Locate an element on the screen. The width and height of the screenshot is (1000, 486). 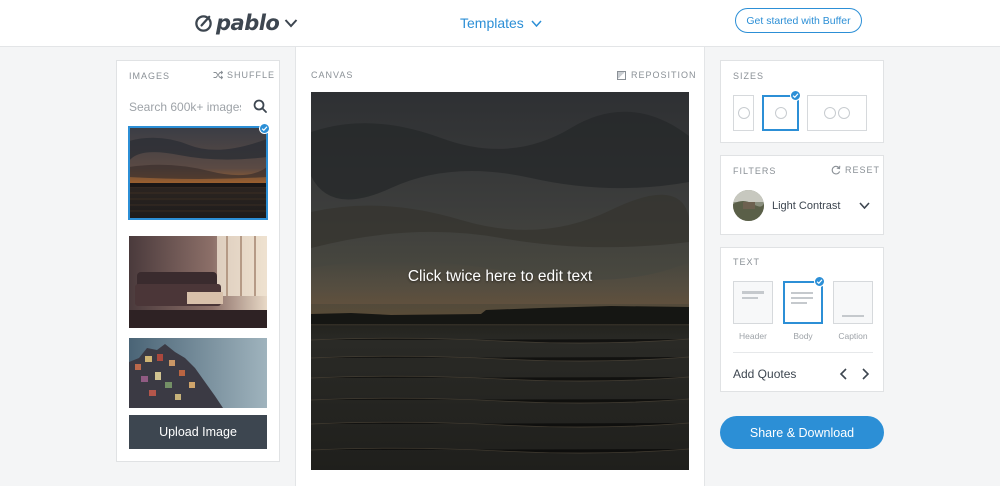
sizes-title: SIZES is located at coordinates (749, 76).